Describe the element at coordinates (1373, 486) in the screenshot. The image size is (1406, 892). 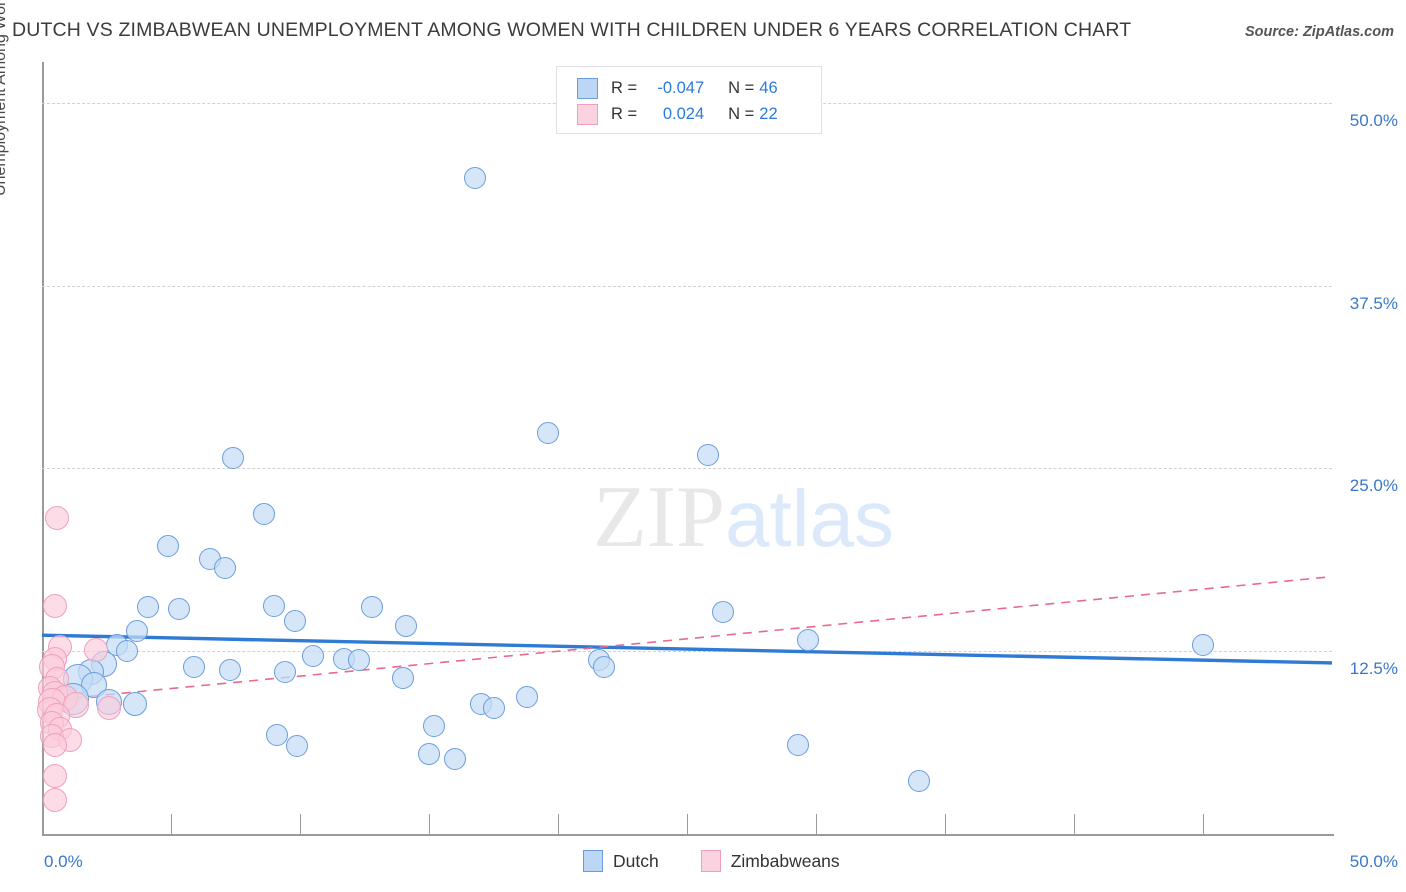
I see `y-axis-tick-label: 25.0%` at that location.